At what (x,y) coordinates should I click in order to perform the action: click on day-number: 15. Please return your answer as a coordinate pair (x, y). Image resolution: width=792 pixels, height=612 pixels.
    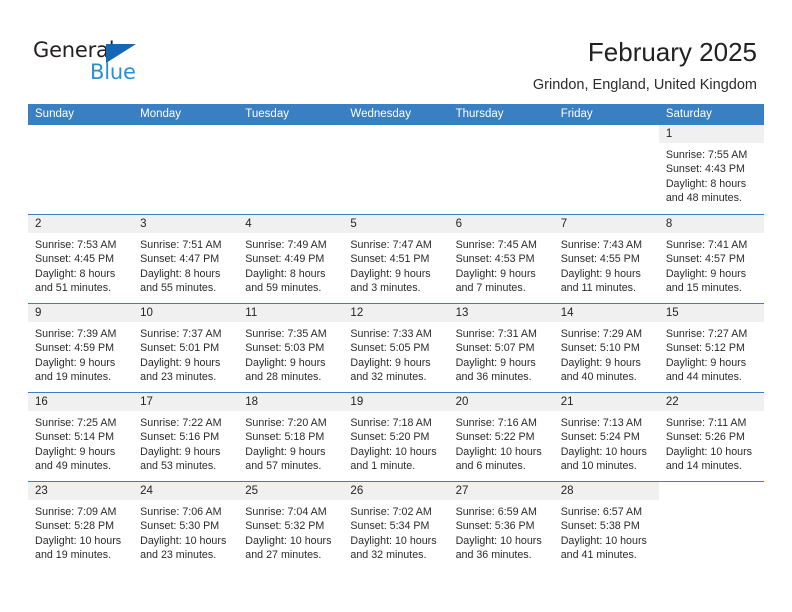
    Looking at the image, I should click on (711, 313).